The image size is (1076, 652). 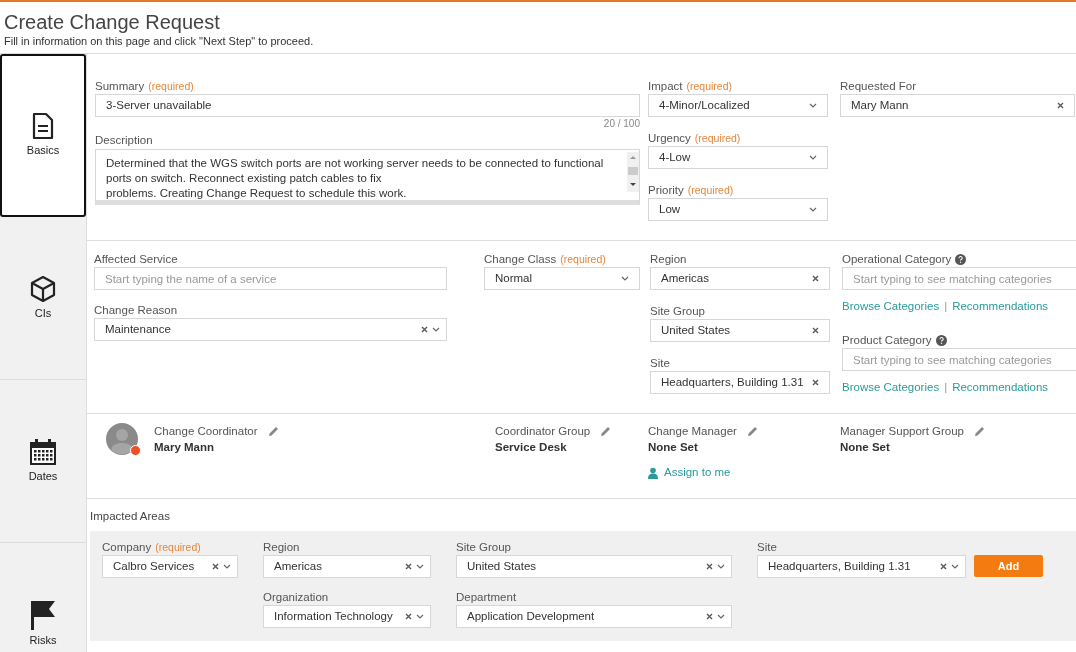 I want to click on field-label: Description, so click(x=124, y=140).